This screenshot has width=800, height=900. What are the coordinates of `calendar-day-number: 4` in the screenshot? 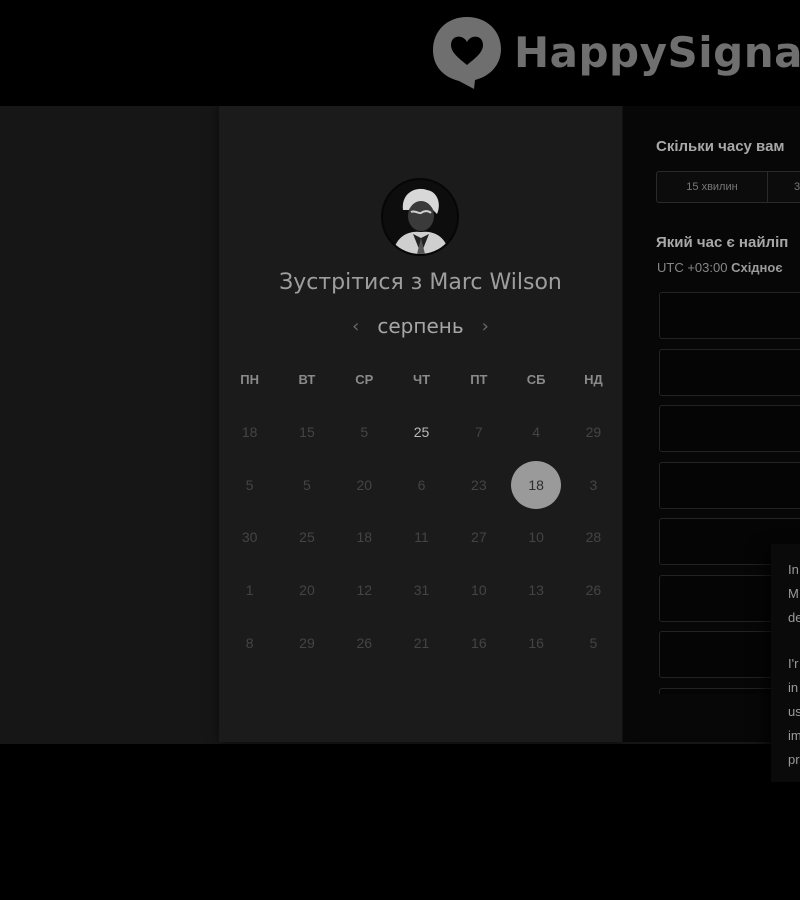 It's located at (536, 432).